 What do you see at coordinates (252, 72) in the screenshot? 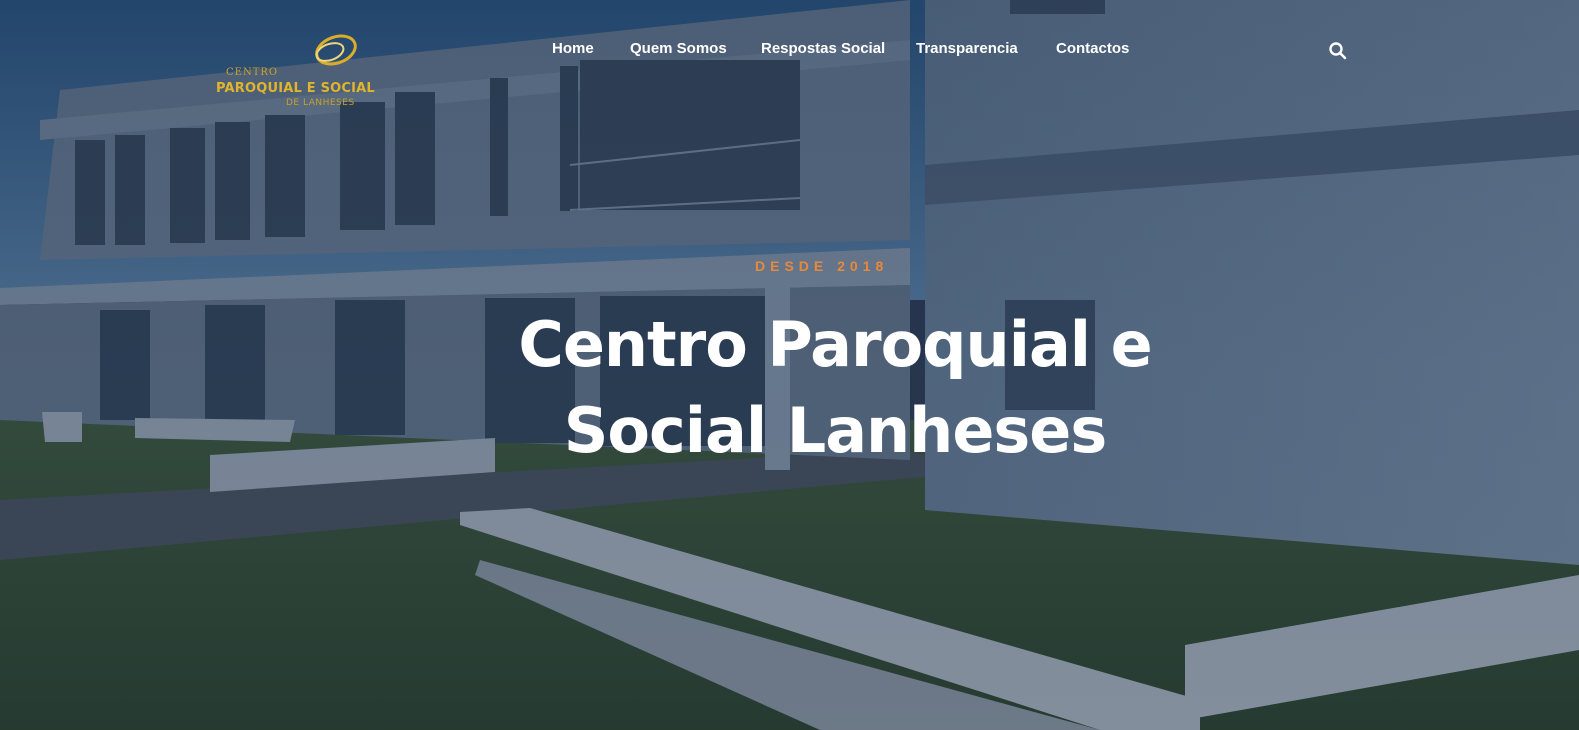
I see `logo-line-1: CENTRO` at bounding box center [252, 72].